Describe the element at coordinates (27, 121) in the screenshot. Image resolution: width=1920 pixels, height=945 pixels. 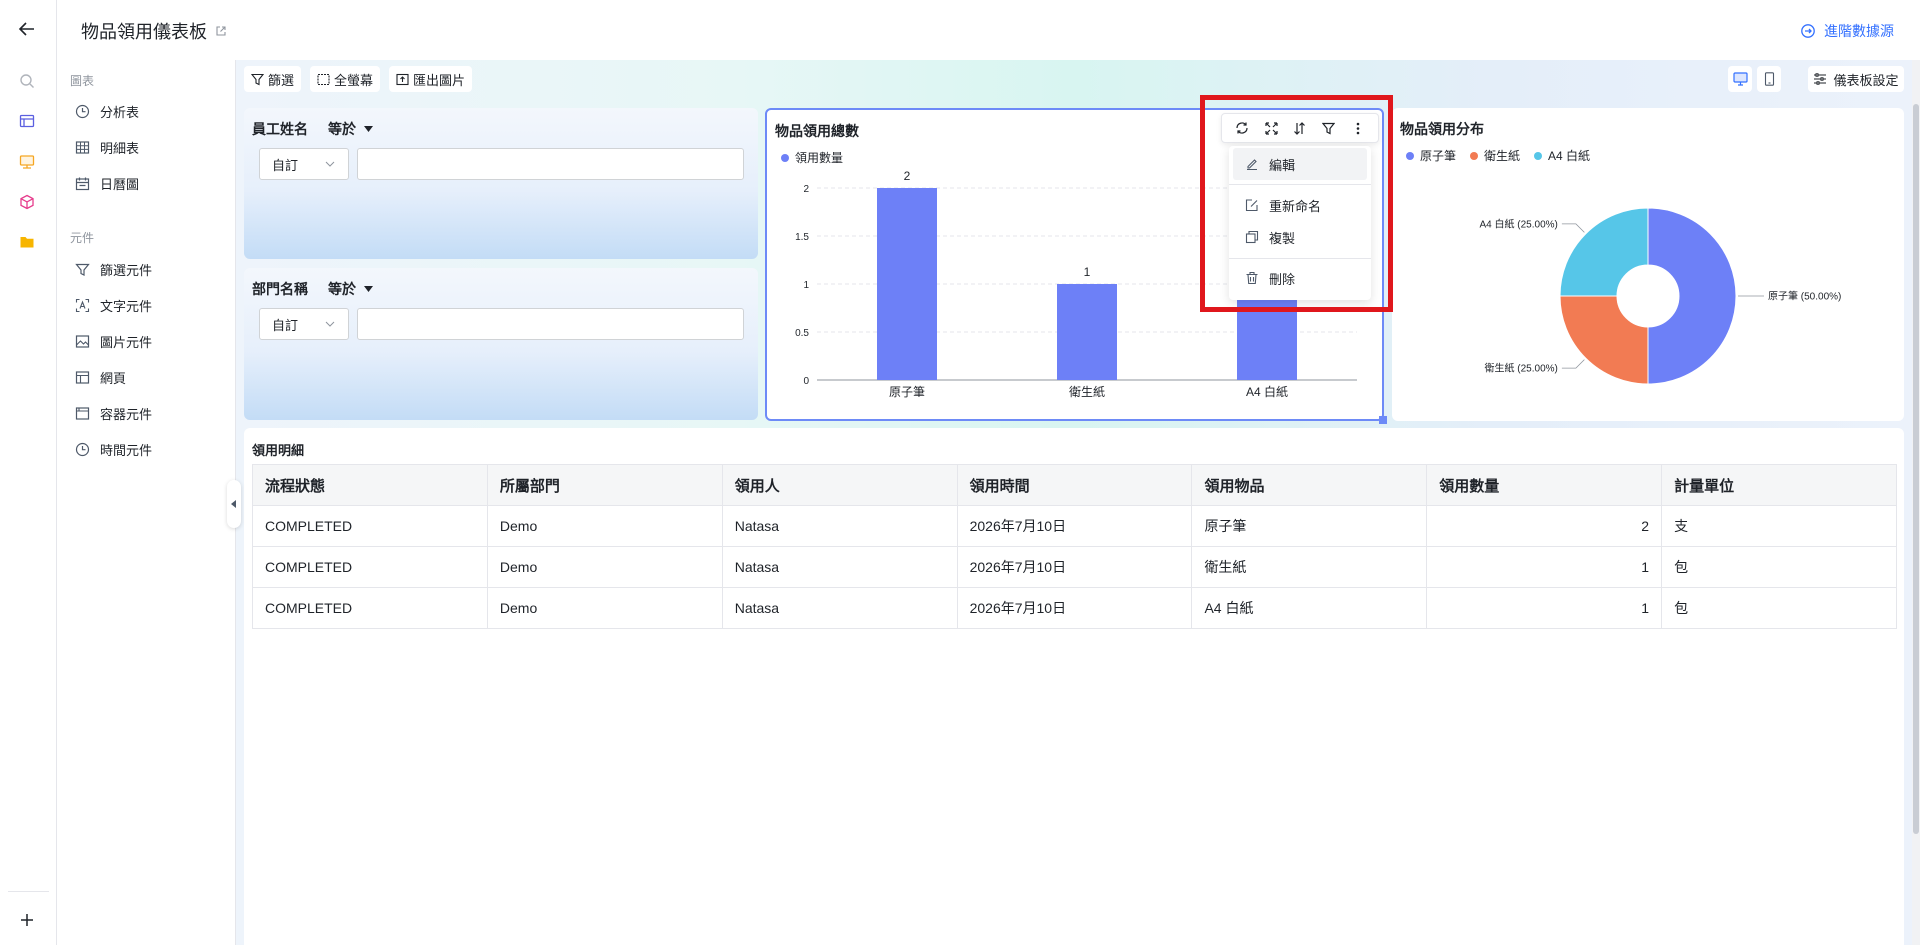
I see `dataset-icon` at that location.